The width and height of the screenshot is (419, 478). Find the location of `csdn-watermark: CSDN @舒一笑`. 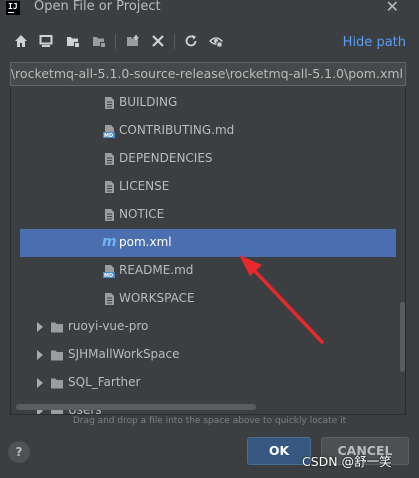

csdn-watermark: CSDN @舒一笑 is located at coordinates (347, 461).